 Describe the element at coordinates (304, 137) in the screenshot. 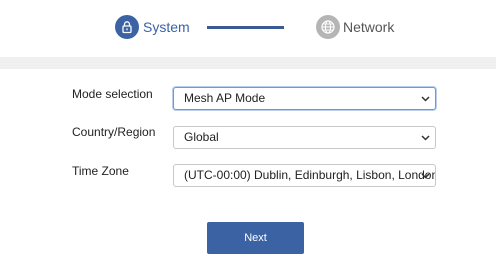

I see `country-region-dropdown: Global` at that location.